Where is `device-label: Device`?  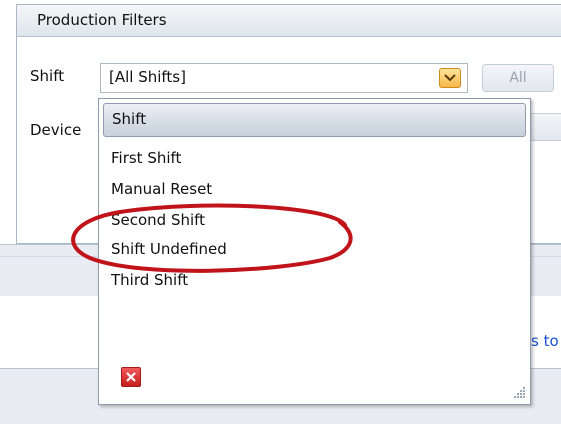 device-label: Device is located at coordinates (56, 130).